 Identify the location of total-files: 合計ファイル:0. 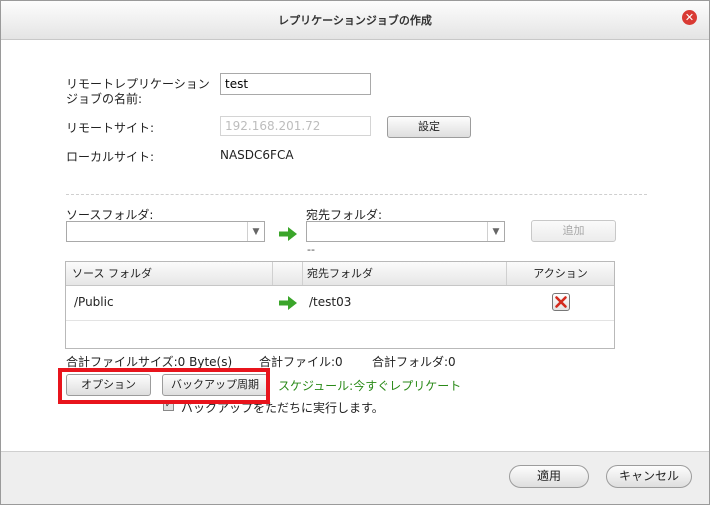
(301, 362).